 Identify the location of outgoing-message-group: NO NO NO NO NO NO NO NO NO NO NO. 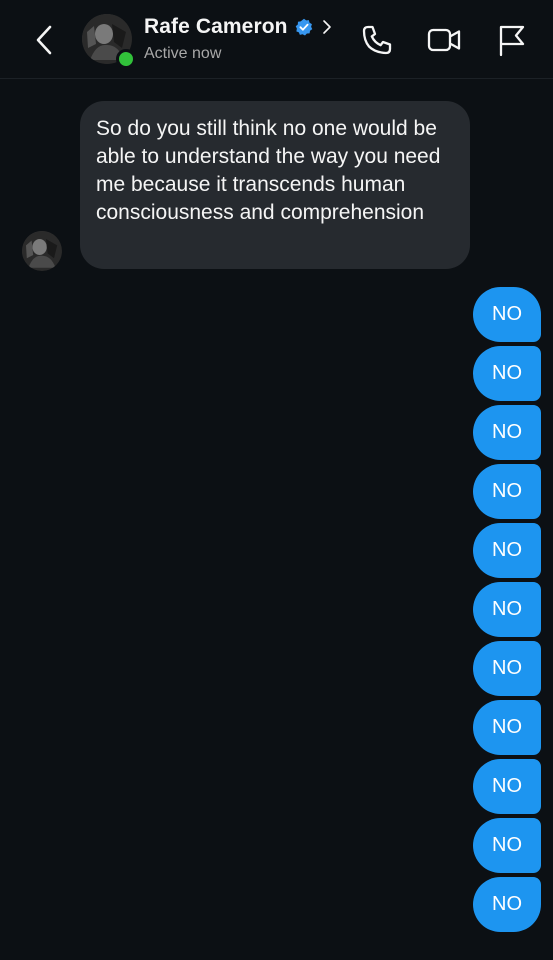
(507, 611).